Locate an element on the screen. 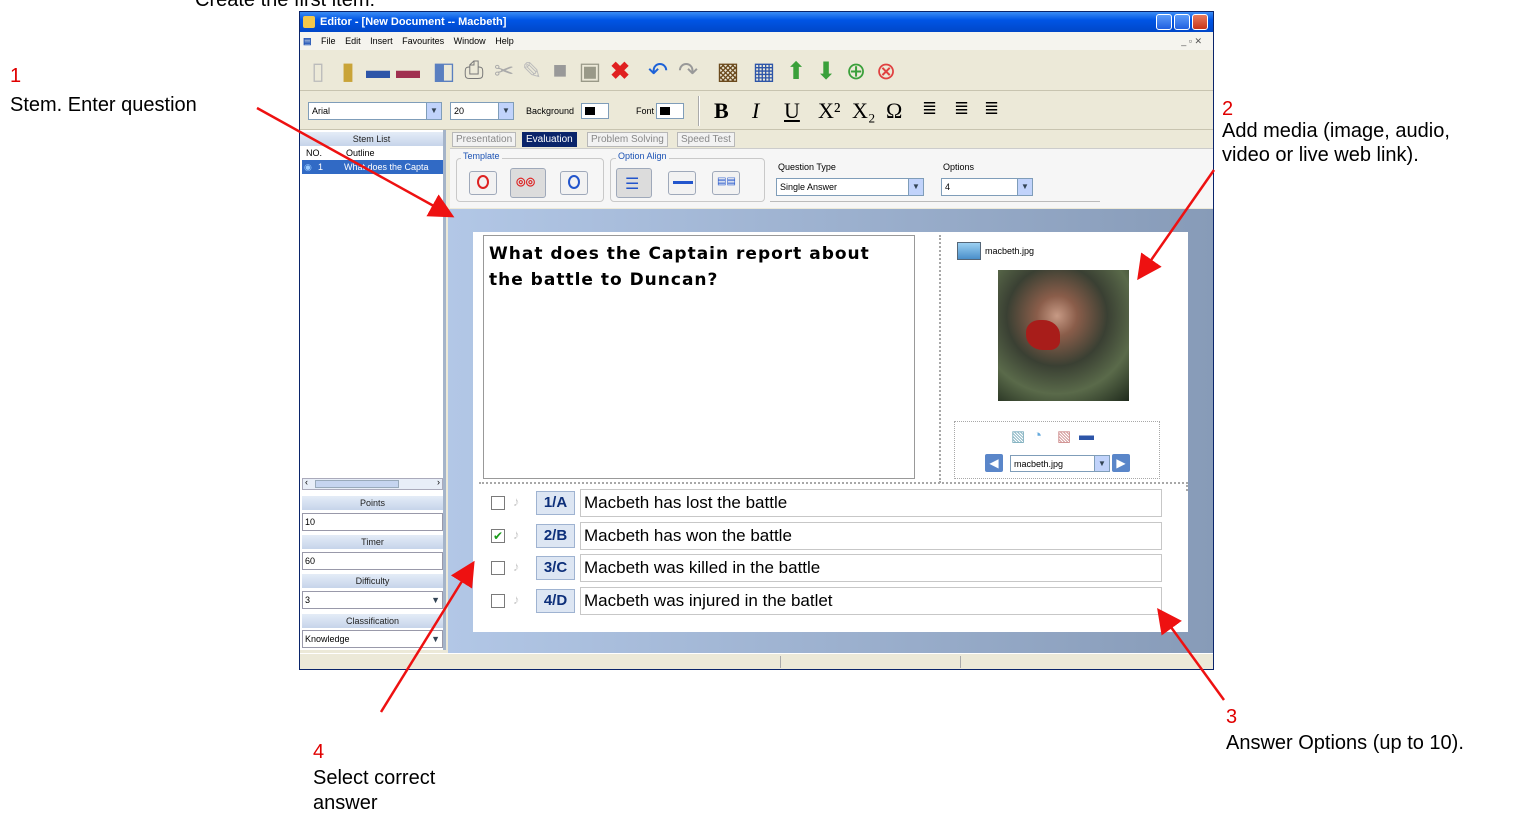 The width and height of the screenshot is (1537, 829). arrow-to-stem is located at coordinates (355, 162).